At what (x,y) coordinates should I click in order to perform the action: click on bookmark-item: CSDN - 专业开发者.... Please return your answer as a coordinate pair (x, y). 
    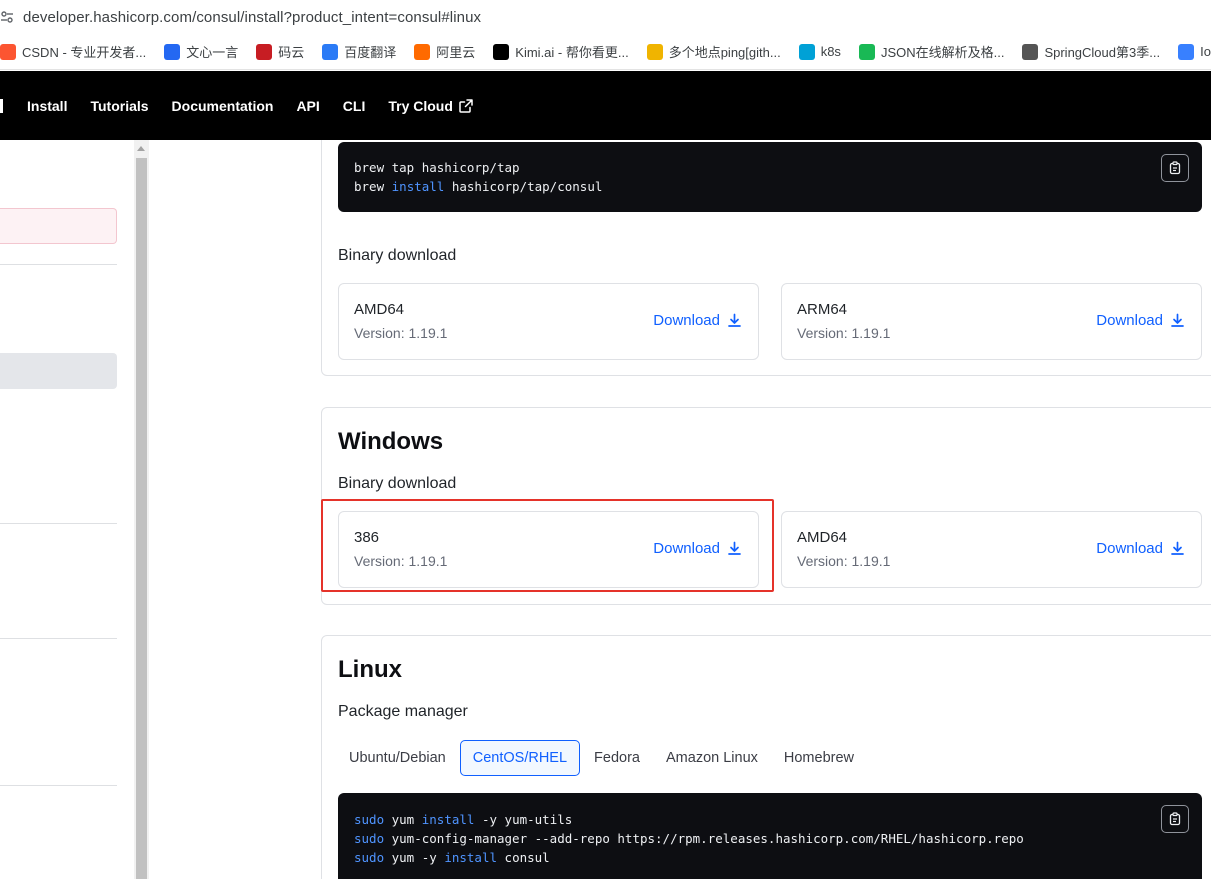
    Looking at the image, I should click on (73, 51).